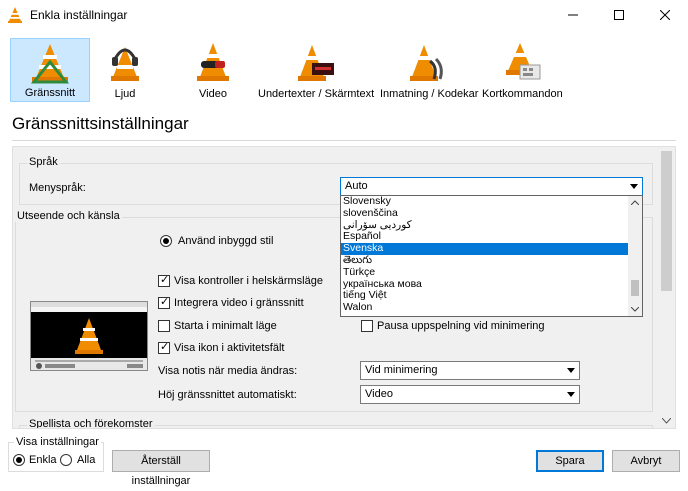 The image size is (688, 491). What do you see at coordinates (646, 461) in the screenshot?
I see `cancel-button: Avbryt` at bounding box center [646, 461].